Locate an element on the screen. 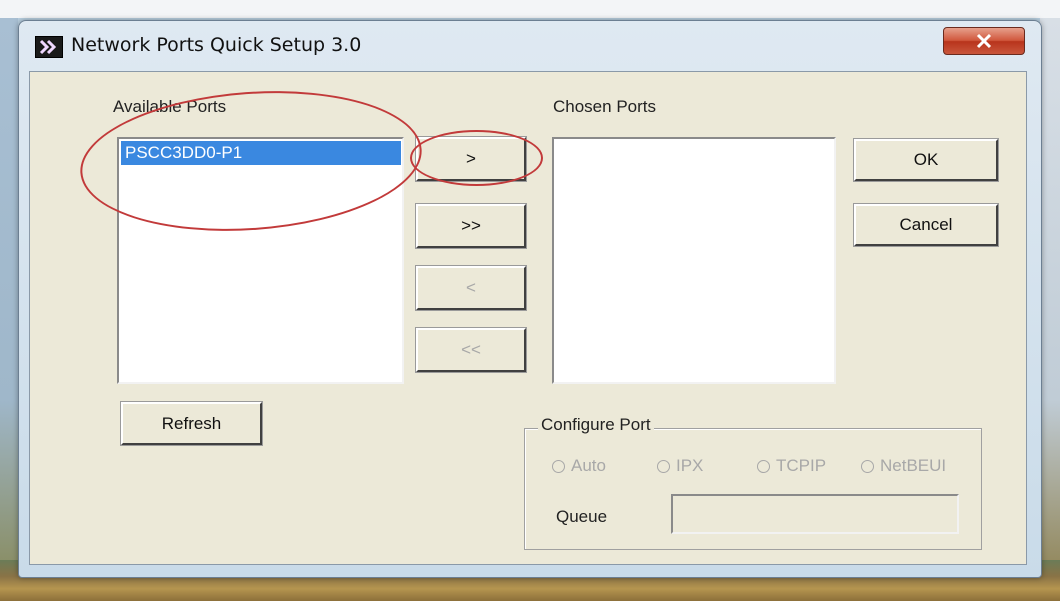  radio-ipx: IPX is located at coordinates (680, 466).